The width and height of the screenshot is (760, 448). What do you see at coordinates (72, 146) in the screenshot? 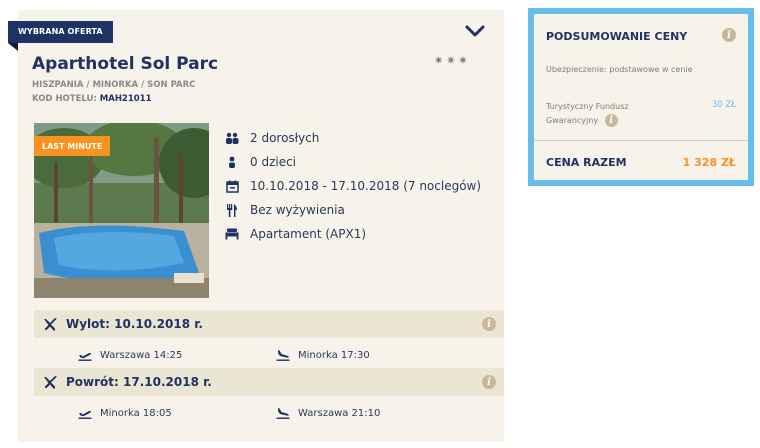
I see `last-minute-badge: LAST MINUTE` at bounding box center [72, 146].